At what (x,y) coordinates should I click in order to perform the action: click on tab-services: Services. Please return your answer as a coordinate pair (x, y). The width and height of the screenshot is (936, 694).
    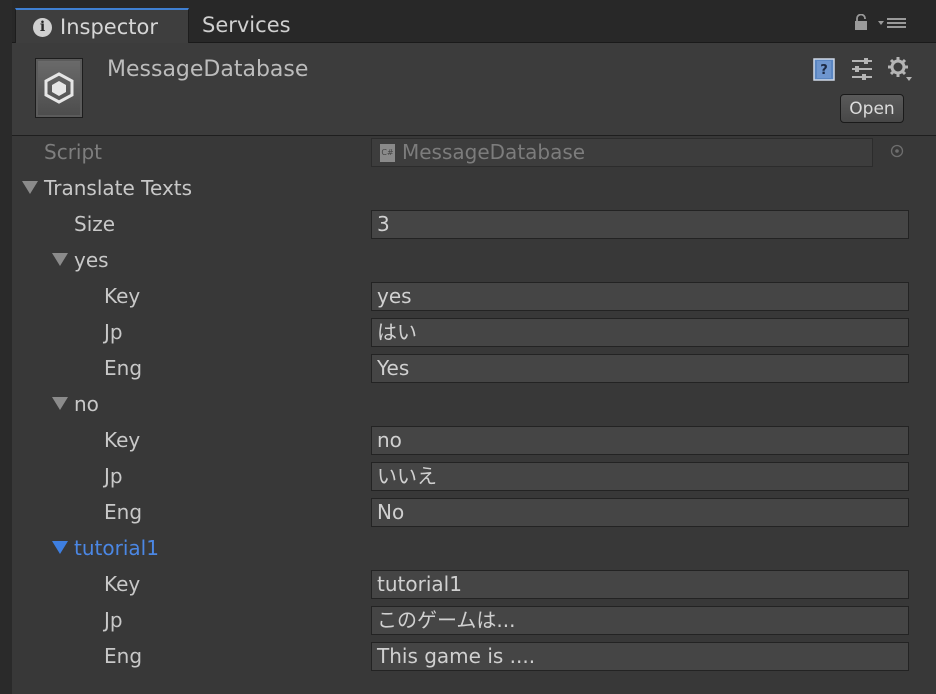
    Looking at the image, I should click on (246, 25).